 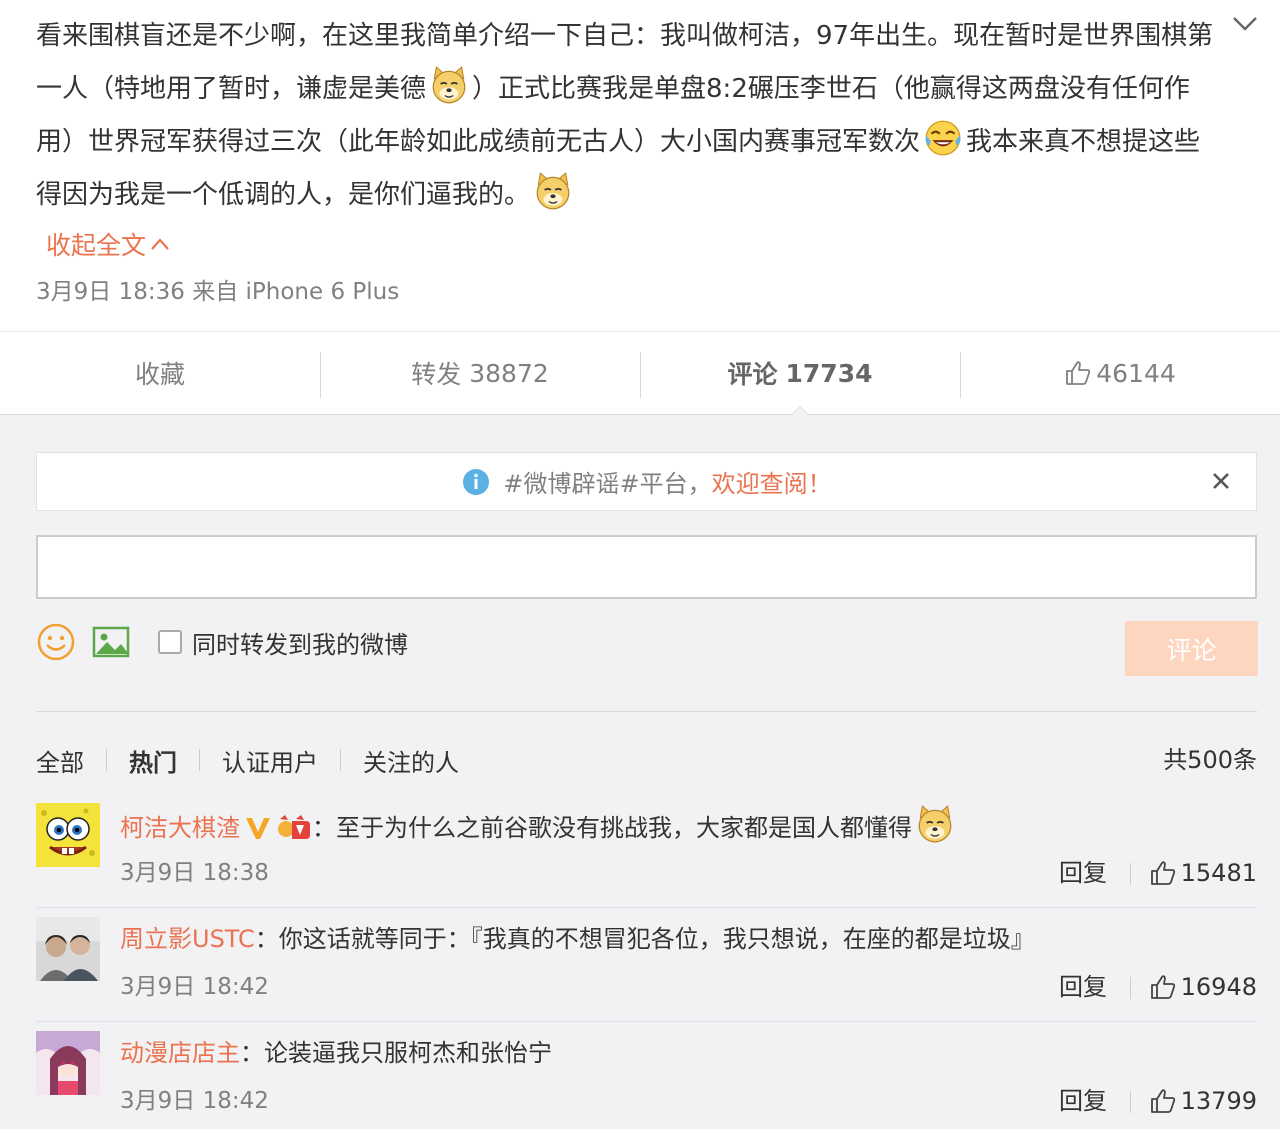 What do you see at coordinates (258, 828) in the screenshot?
I see `verified-v-icon` at bounding box center [258, 828].